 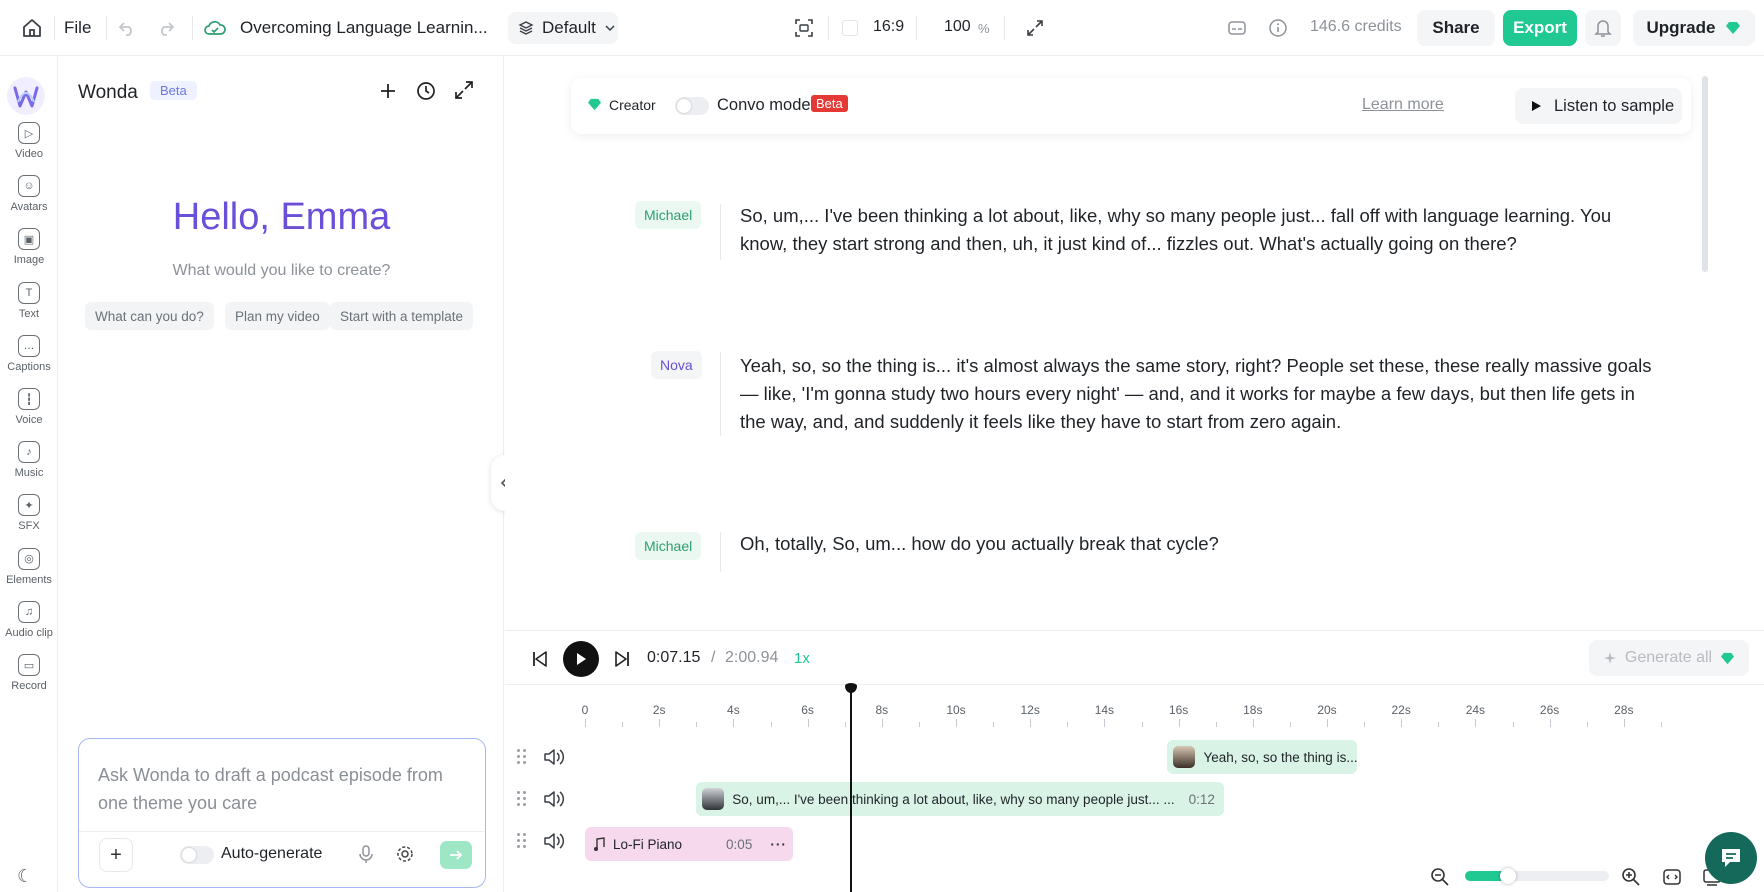 What do you see at coordinates (1731, 858) in the screenshot?
I see `support-chat-button` at bounding box center [1731, 858].